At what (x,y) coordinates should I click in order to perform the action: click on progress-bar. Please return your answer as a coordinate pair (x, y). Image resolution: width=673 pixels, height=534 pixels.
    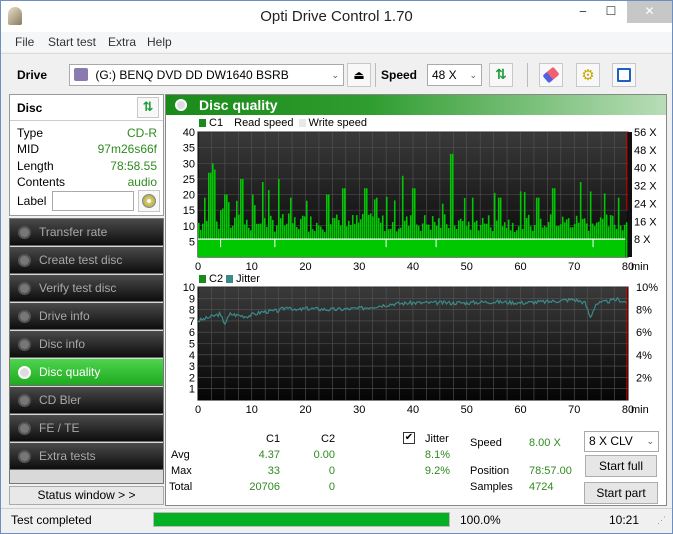
    Looking at the image, I should click on (301, 519).